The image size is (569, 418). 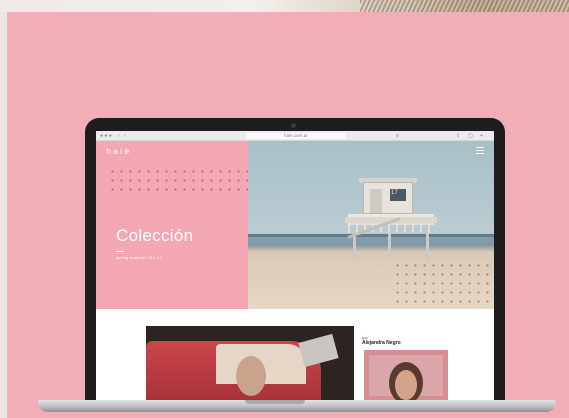 I want to click on hamburger-menu-icon, so click(x=480, y=150).